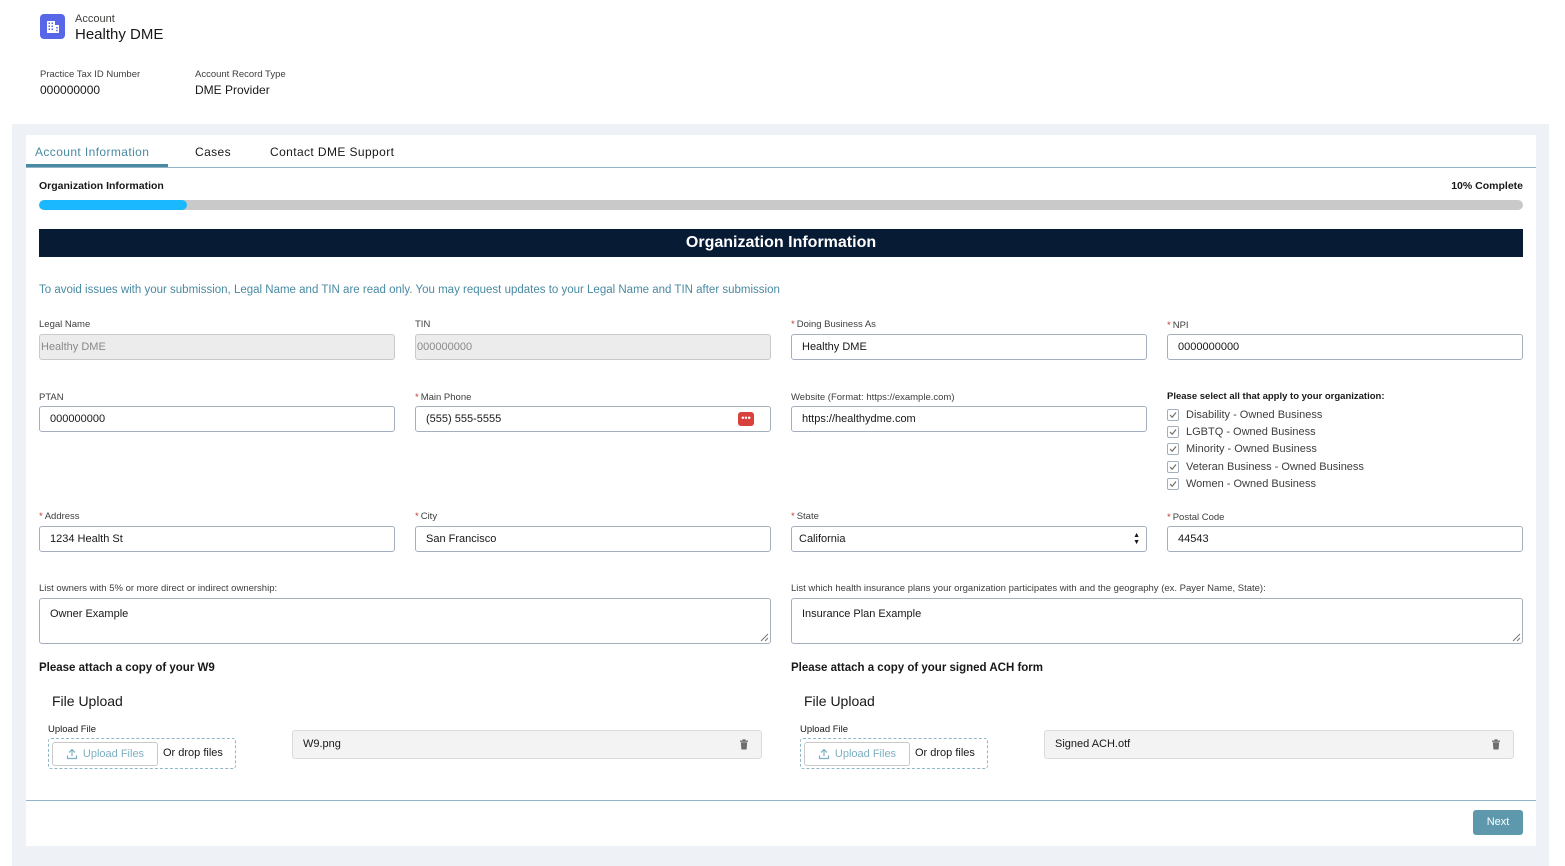 The image size is (1565, 866). I want to click on ptan-label: PTAN, so click(51, 397).